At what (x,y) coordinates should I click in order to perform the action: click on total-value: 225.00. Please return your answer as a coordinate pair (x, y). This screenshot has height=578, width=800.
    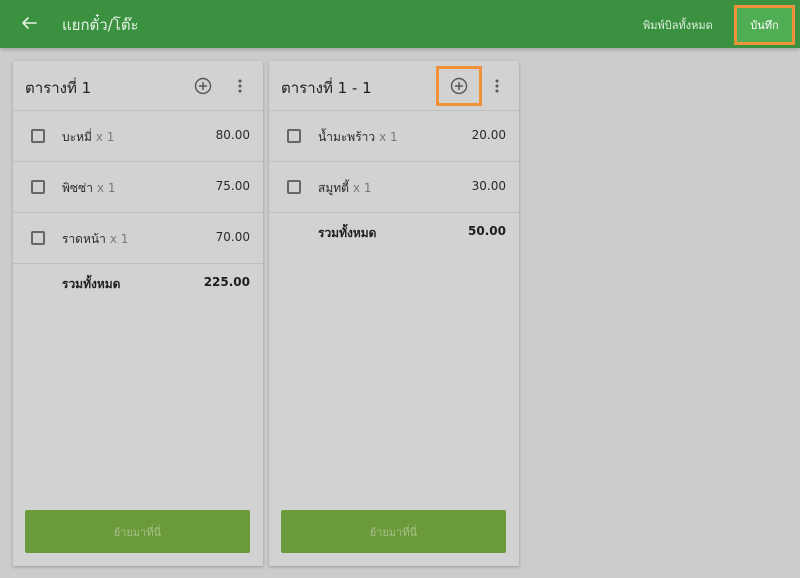
    Looking at the image, I should click on (226, 282).